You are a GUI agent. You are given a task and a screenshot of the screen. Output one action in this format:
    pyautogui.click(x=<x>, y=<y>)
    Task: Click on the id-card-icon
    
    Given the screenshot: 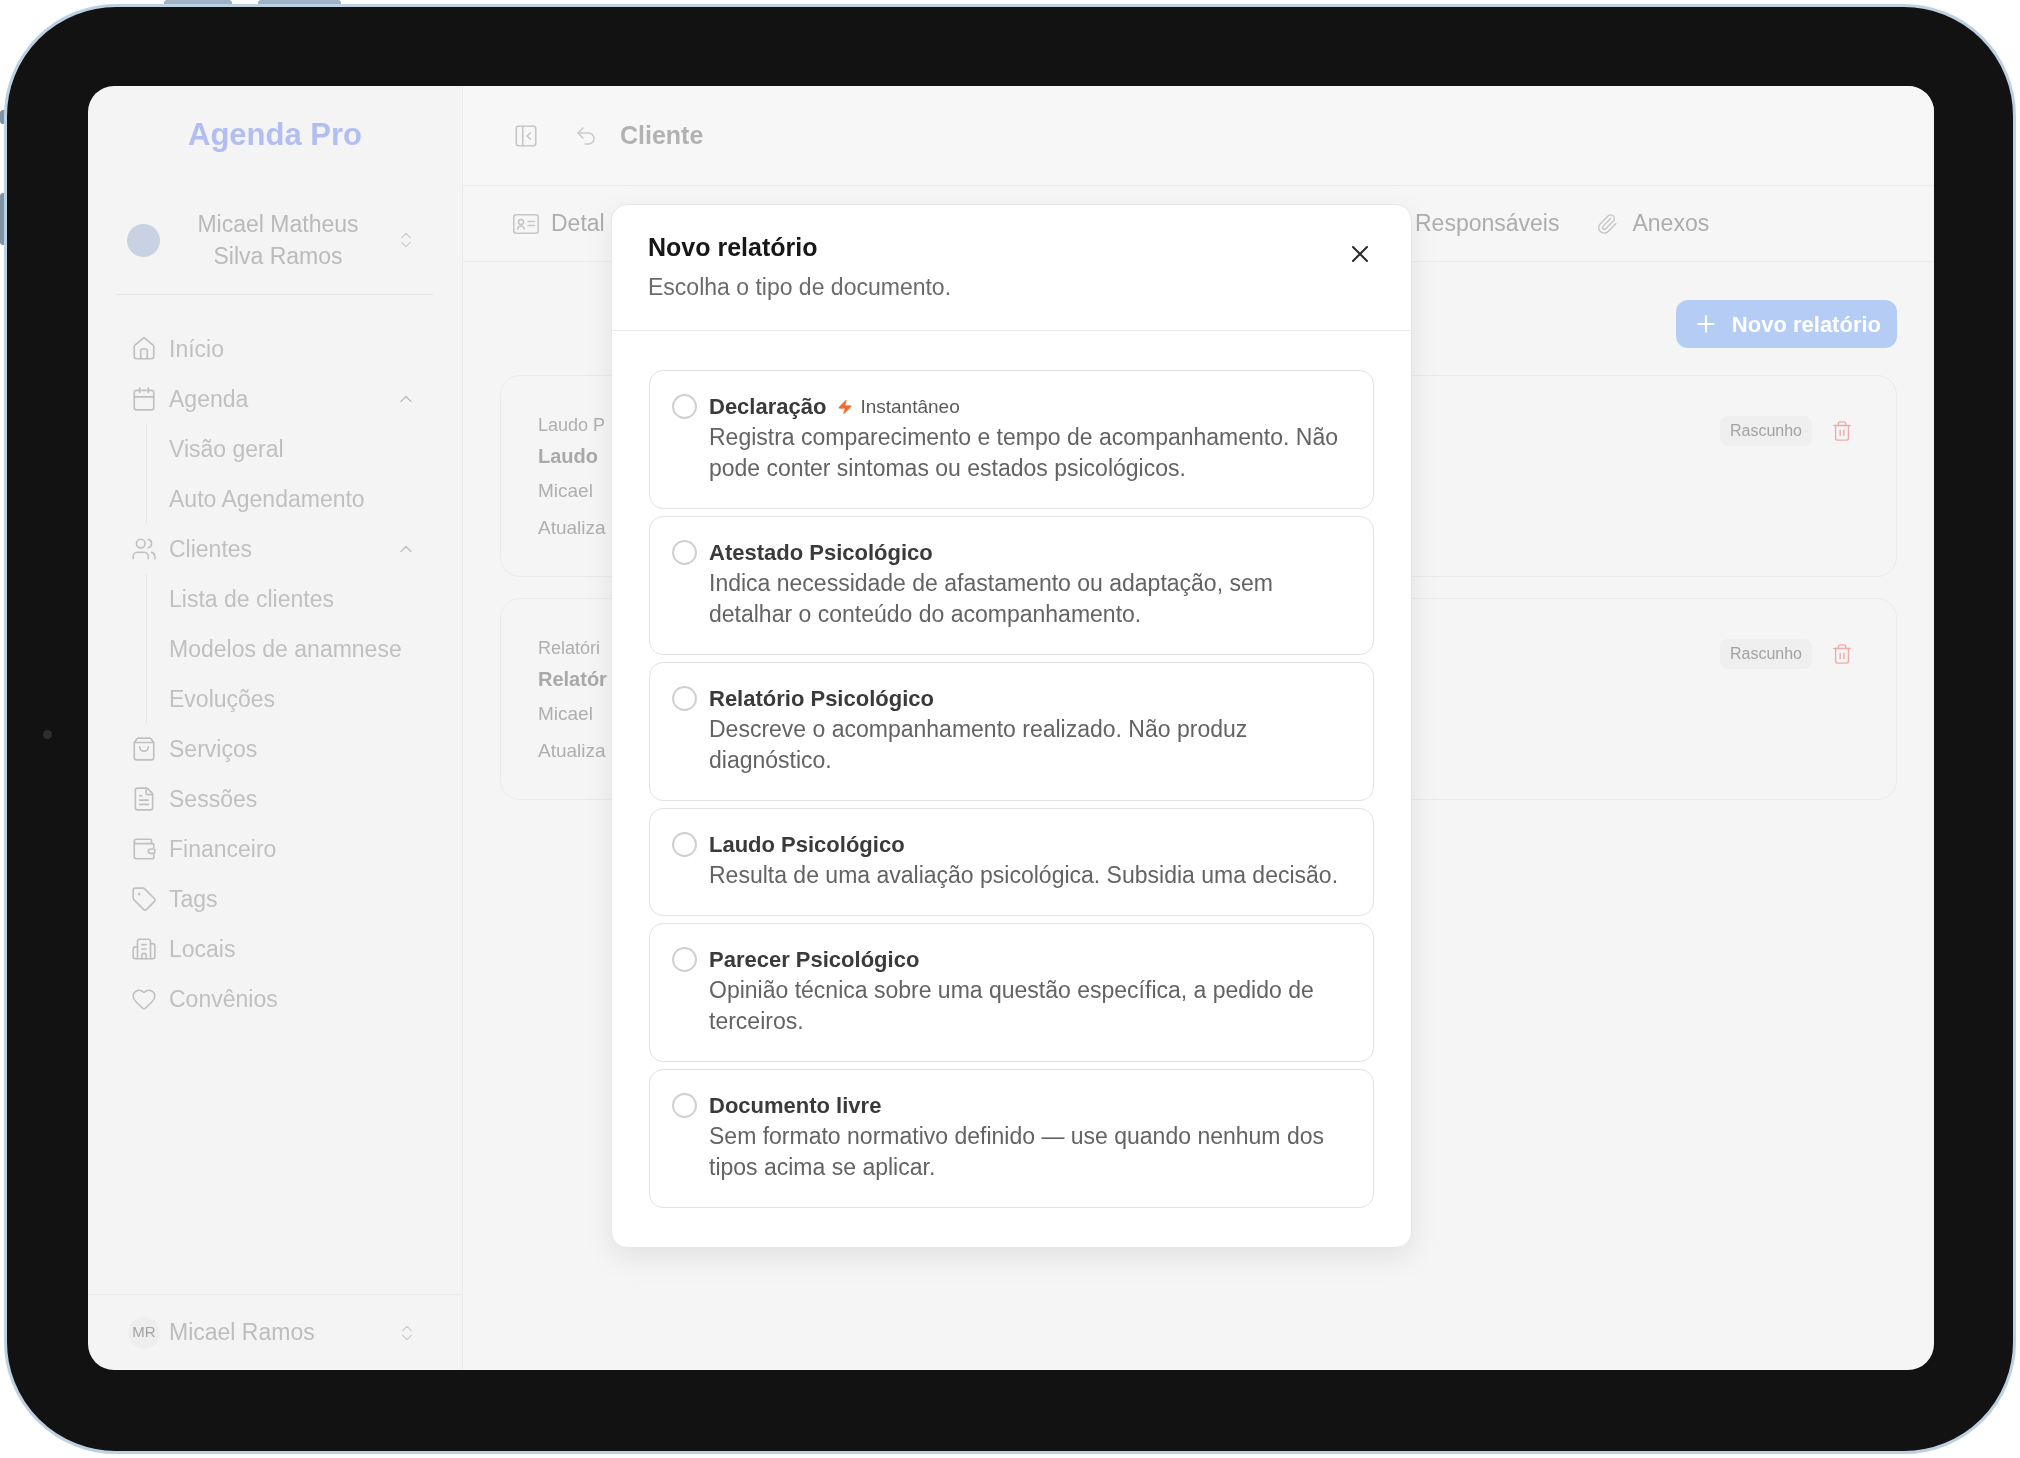 What is the action you would take?
    pyautogui.click(x=526, y=223)
    